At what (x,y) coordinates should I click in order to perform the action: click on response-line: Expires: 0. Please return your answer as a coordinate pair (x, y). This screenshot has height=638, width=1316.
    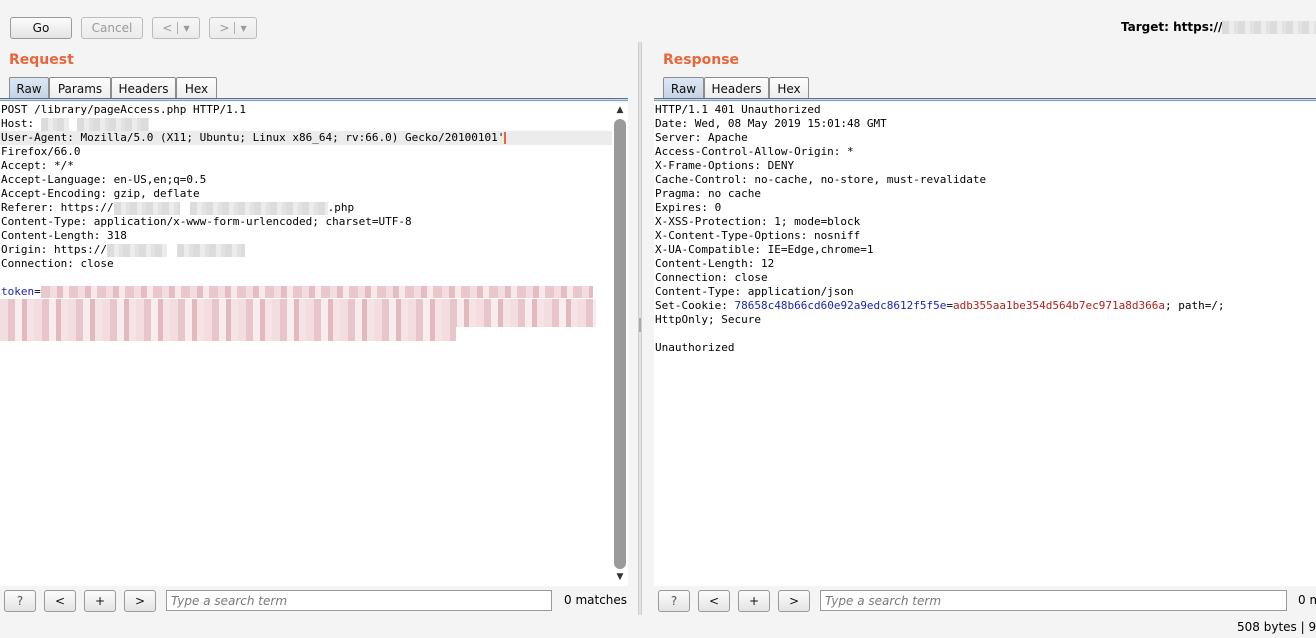
    Looking at the image, I should click on (688, 207).